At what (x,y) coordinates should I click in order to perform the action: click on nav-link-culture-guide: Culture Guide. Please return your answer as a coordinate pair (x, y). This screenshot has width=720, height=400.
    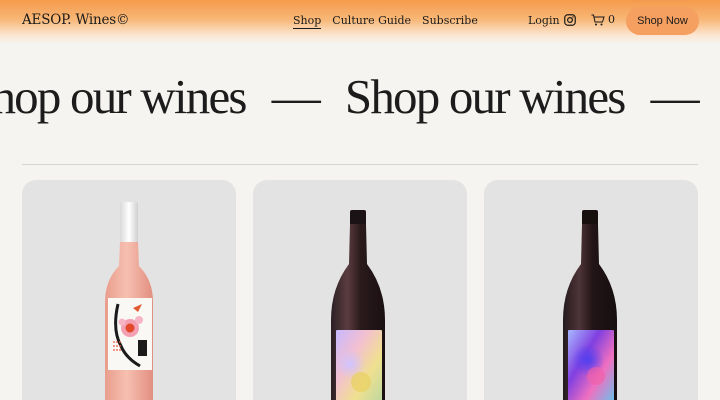
    Looking at the image, I should click on (371, 21).